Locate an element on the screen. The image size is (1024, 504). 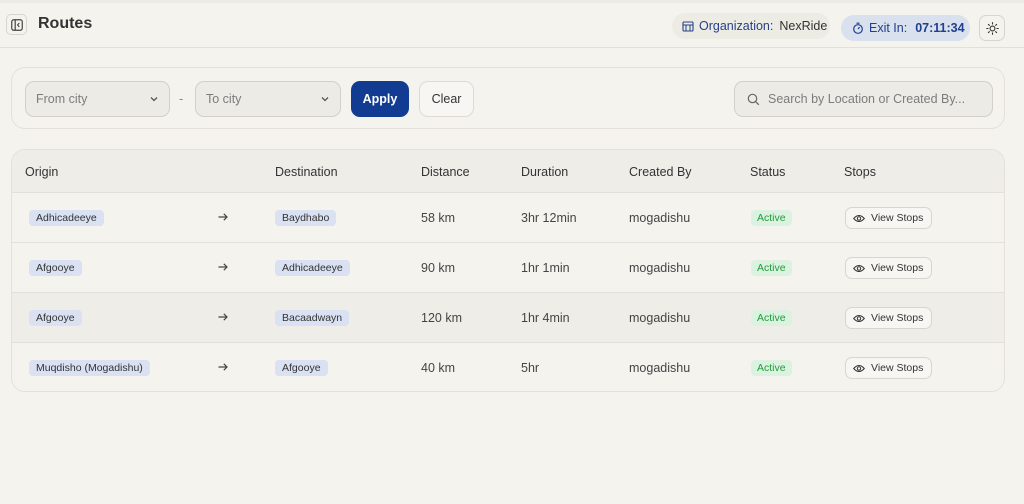
exit-timer-badge: Exit In: 07:11:34 is located at coordinates (905, 28).